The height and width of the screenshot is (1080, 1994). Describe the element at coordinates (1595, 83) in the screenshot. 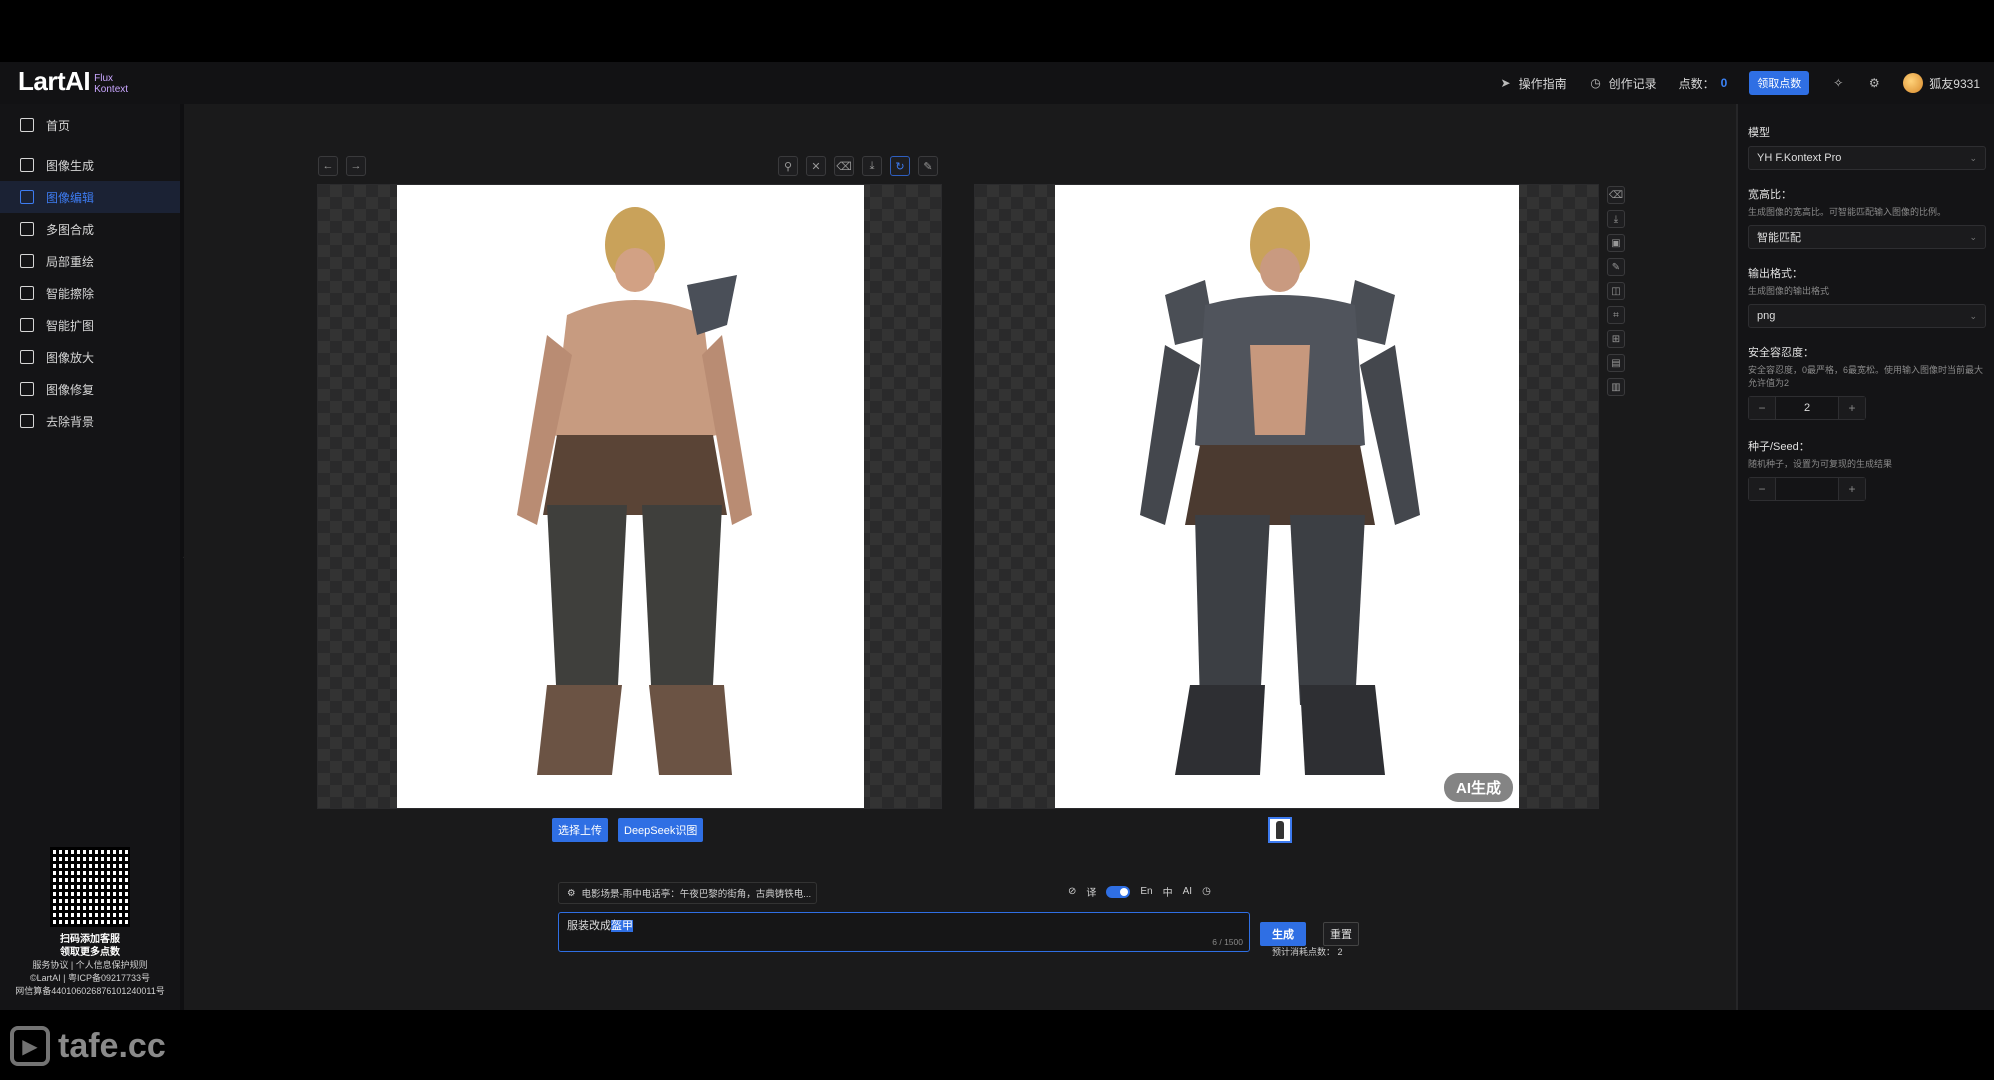

I see `clock-icon: ◷` at that location.